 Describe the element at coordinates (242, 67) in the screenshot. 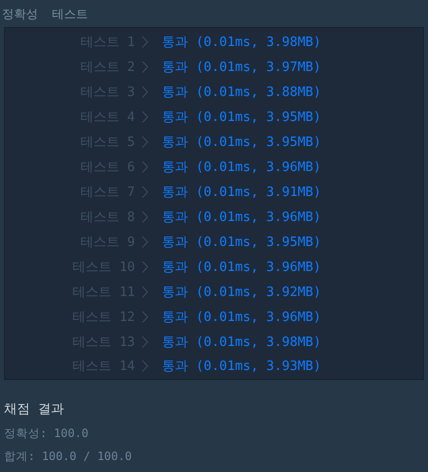

I see `test-result: 통과 (0.01ms, 3.97MB)` at that location.